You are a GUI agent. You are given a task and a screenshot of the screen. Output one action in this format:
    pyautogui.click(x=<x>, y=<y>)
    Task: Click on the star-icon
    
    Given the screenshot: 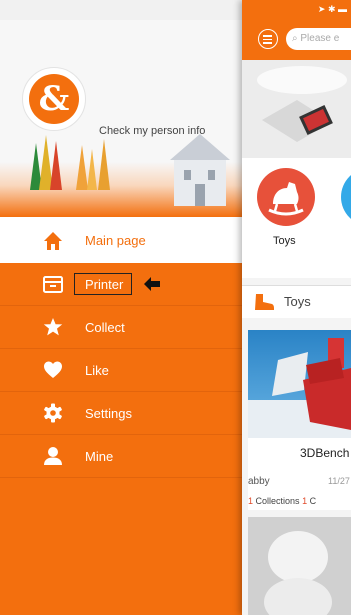 What is the action you would take?
    pyautogui.click(x=53, y=327)
    